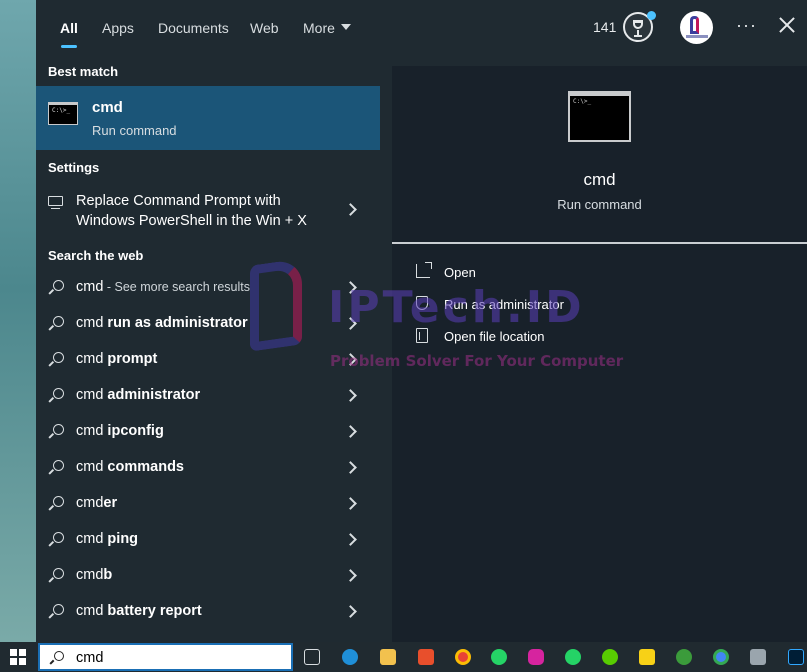  What do you see at coordinates (721, 657) in the screenshot?
I see `chrome-profile-icon` at bounding box center [721, 657].